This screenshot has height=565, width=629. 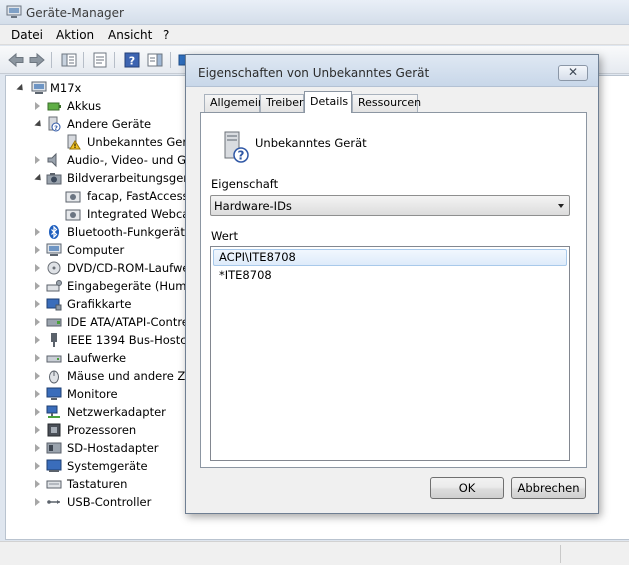 I want to click on list-item: *ITE8708, so click(x=390, y=275).